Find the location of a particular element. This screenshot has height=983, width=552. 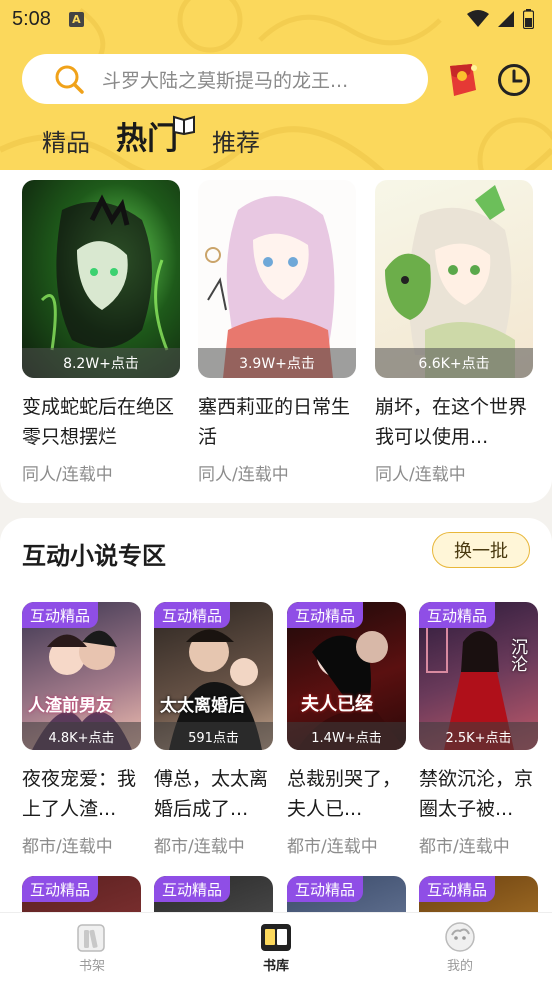

click-count-badge: 6.6K+点击 is located at coordinates (454, 363).